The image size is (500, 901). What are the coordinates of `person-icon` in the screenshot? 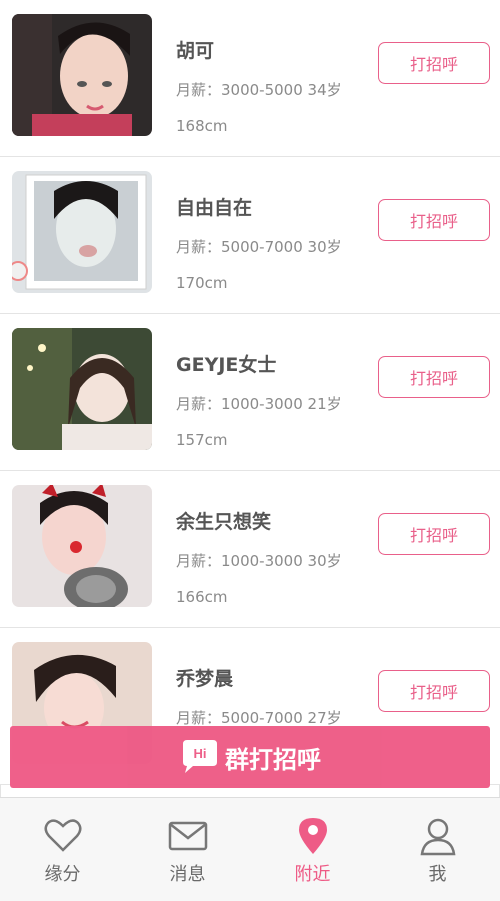 It's located at (438, 837).